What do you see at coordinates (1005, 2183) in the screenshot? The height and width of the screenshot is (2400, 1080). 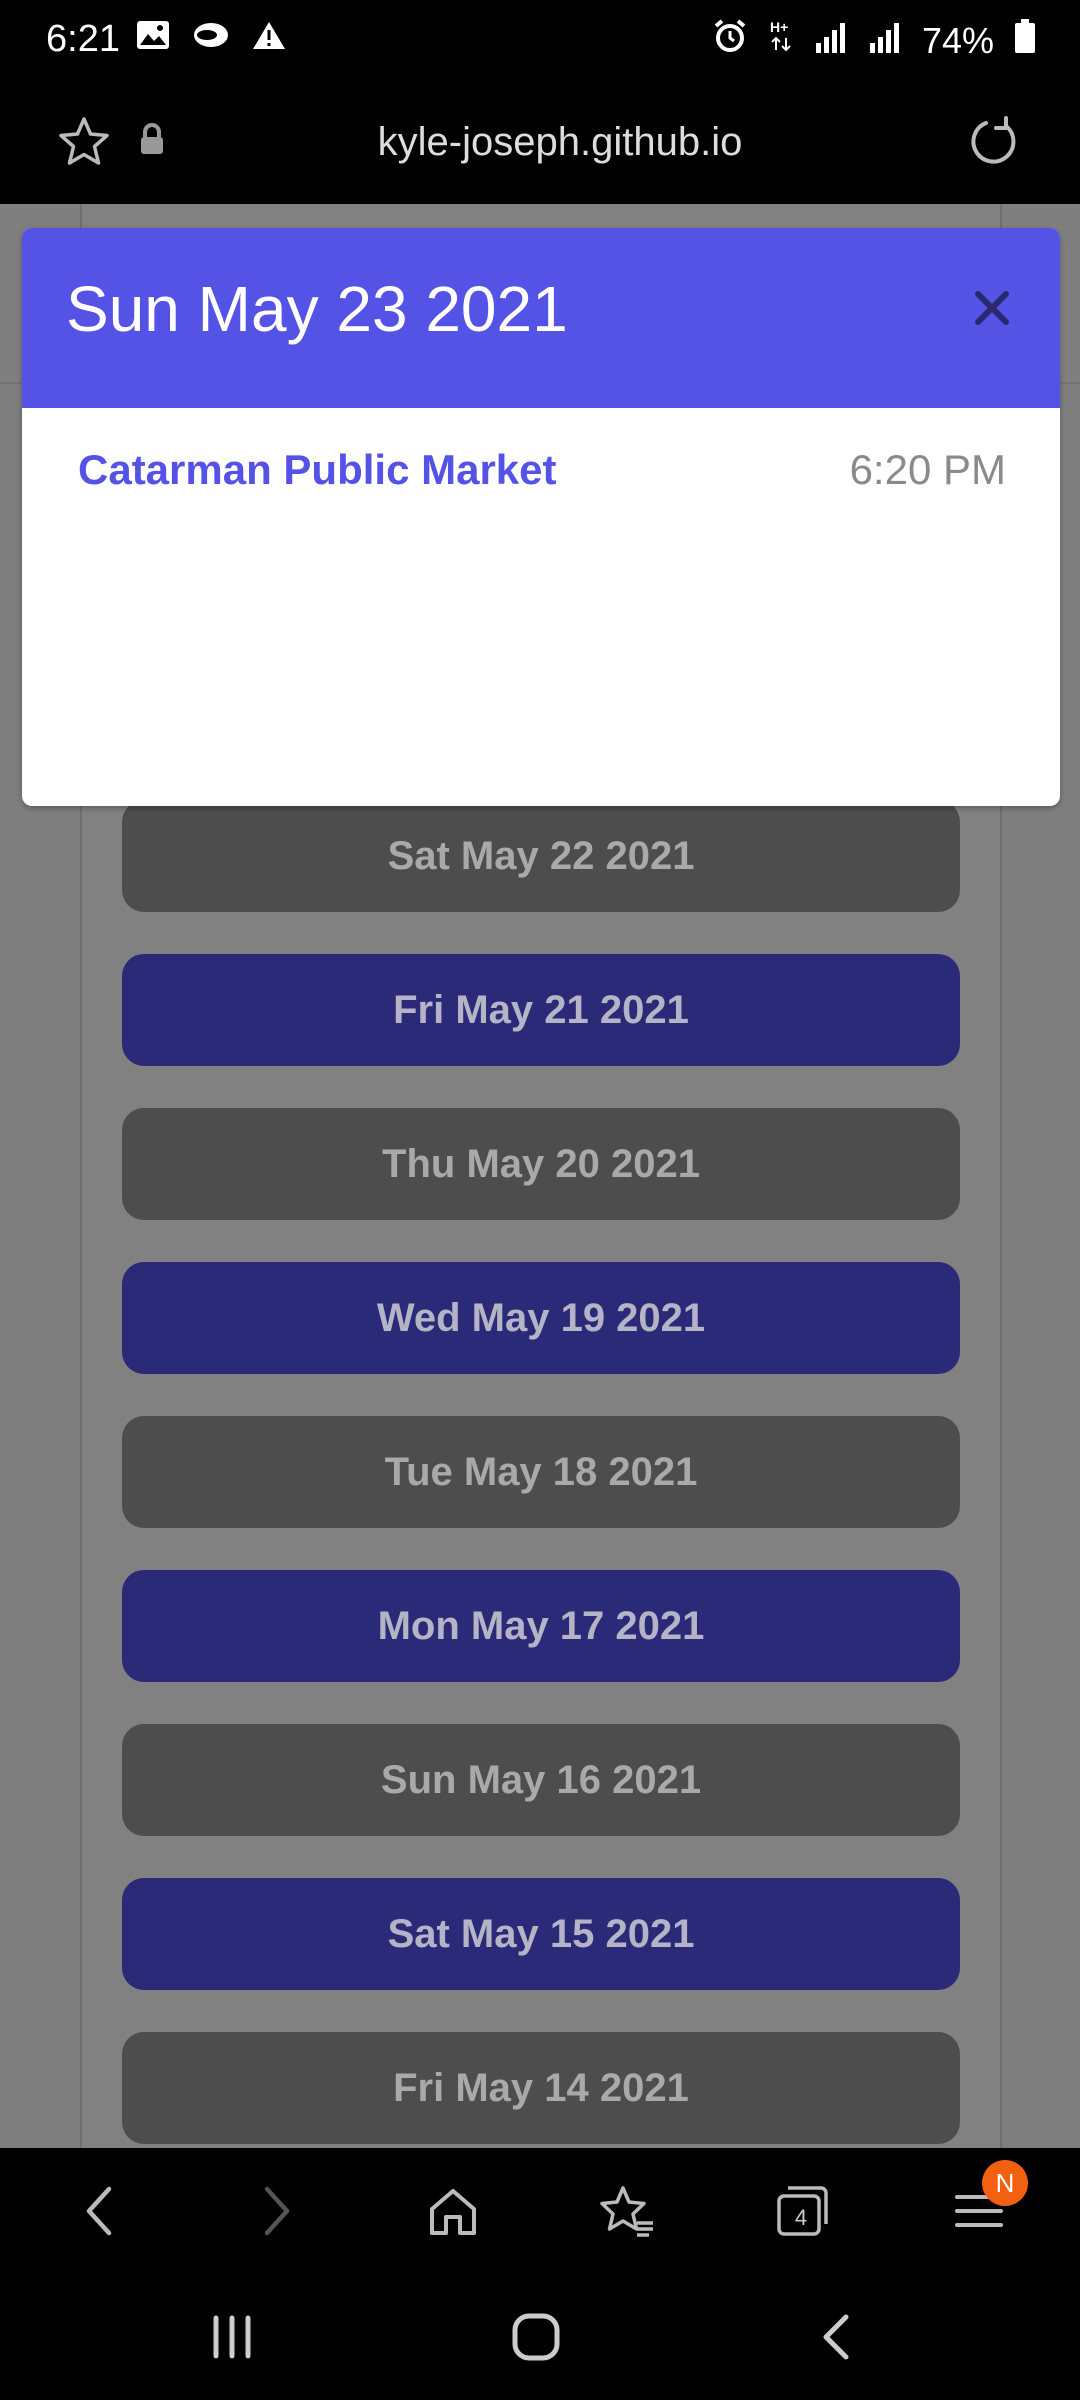 I see `notification-badge: N` at bounding box center [1005, 2183].